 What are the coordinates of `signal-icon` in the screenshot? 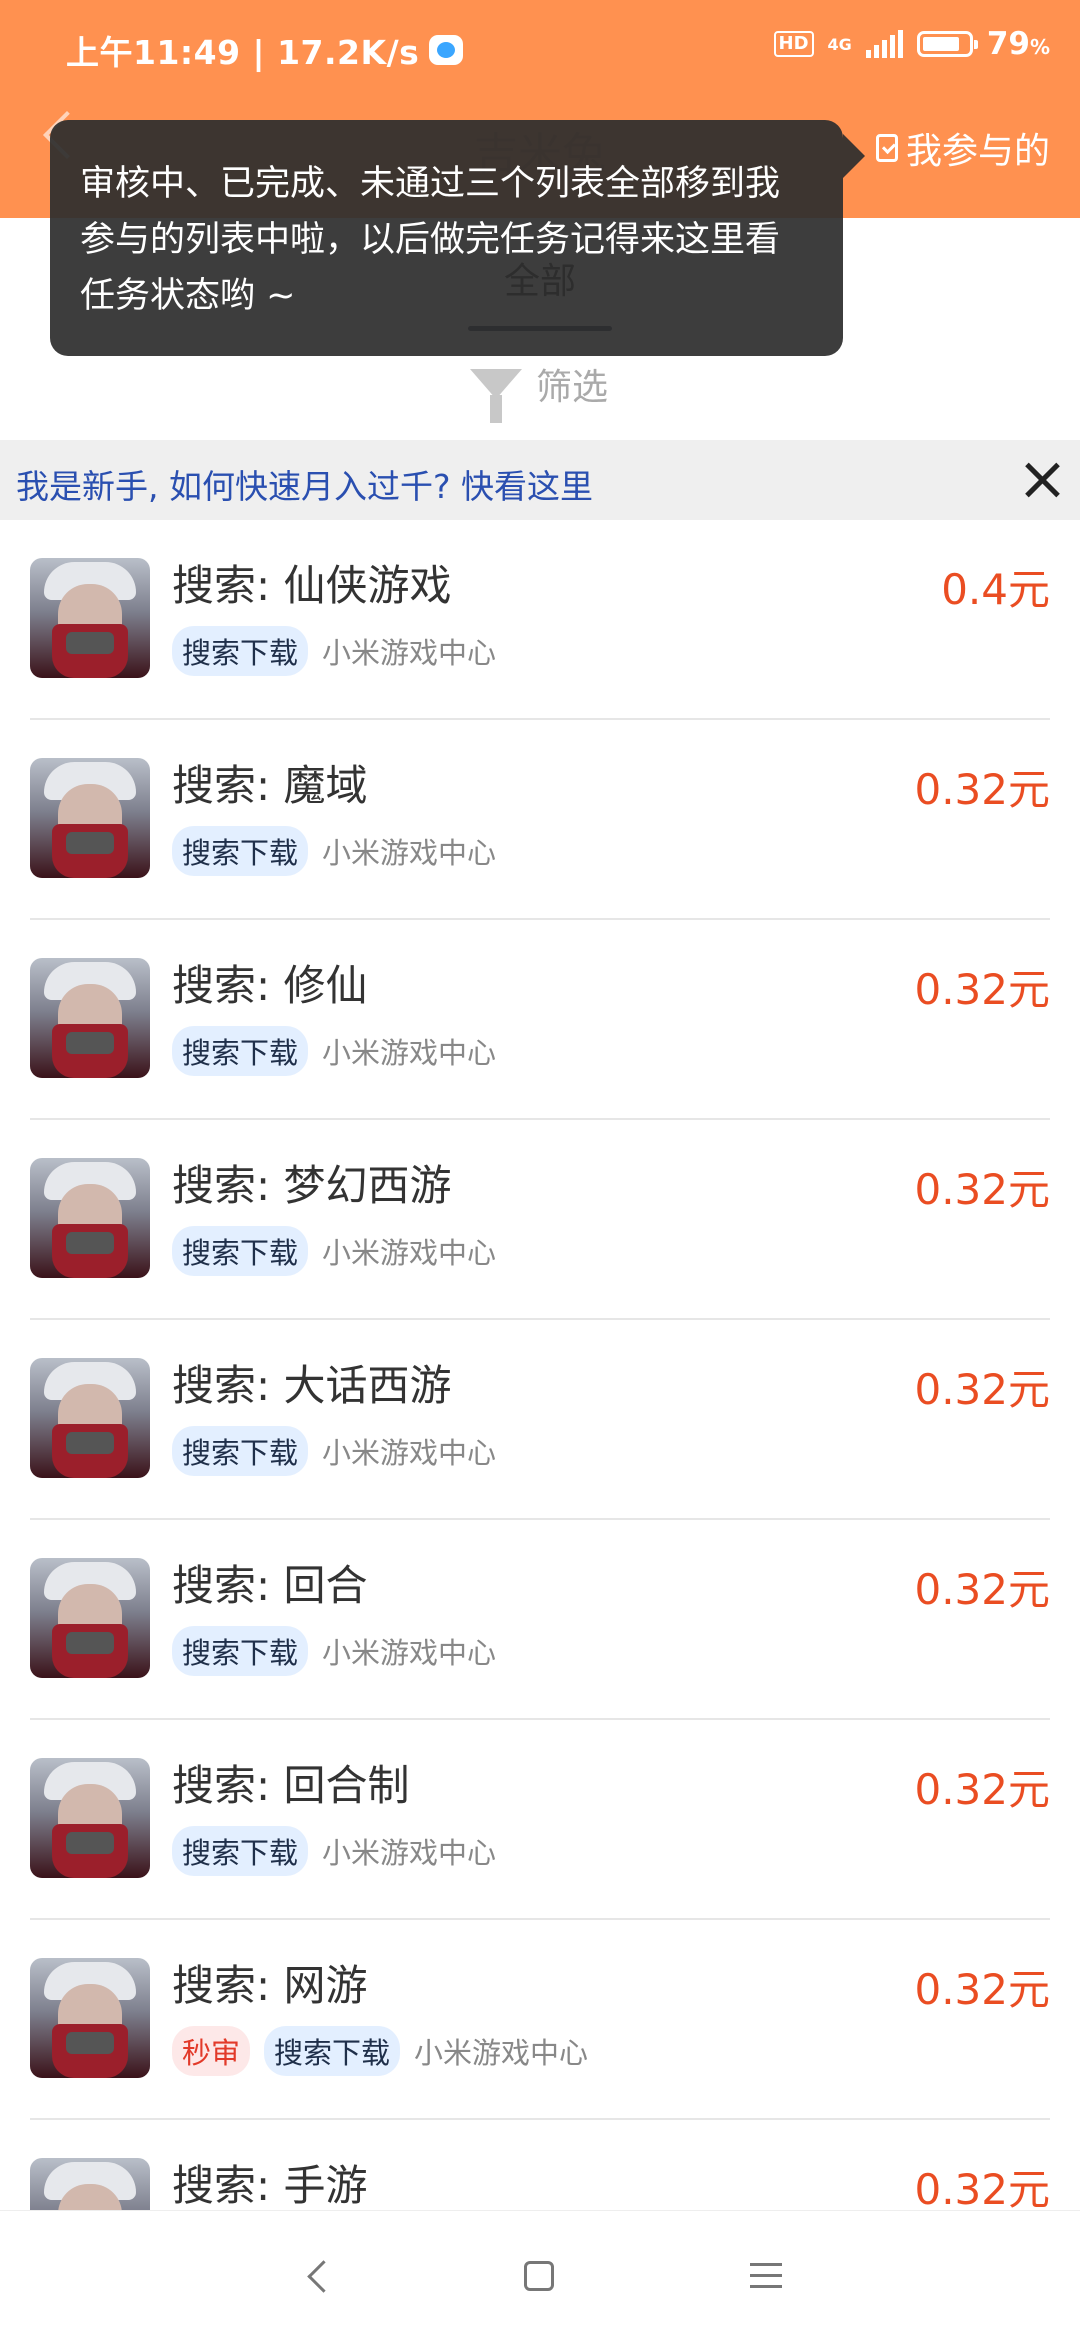 It's located at (884, 44).